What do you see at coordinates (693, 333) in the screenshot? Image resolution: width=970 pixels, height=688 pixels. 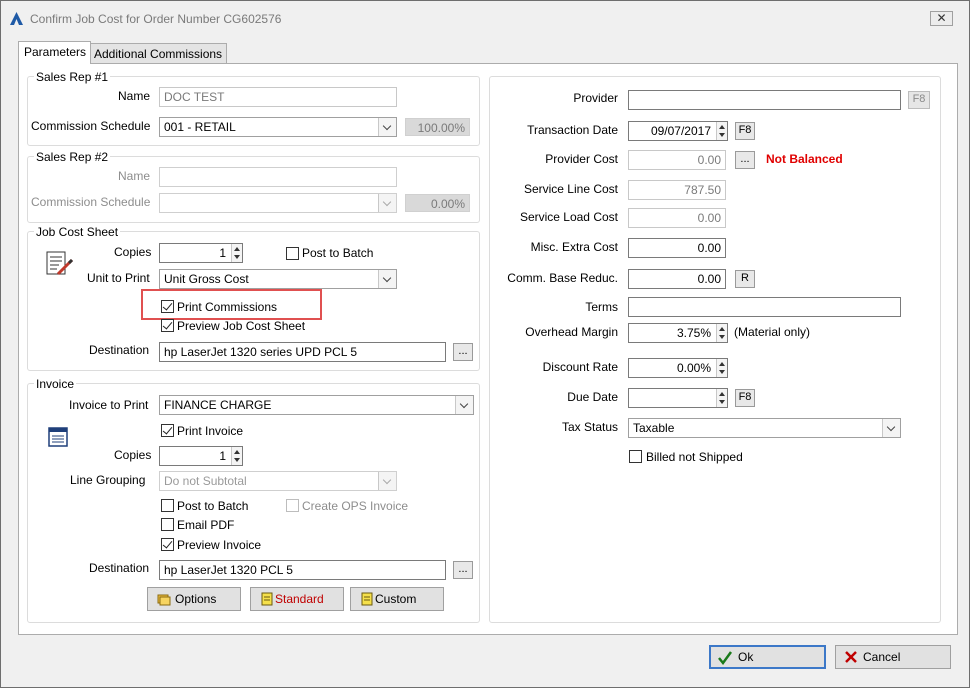 I see `overhead-margin-value: 3.75%` at bounding box center [693, 333].